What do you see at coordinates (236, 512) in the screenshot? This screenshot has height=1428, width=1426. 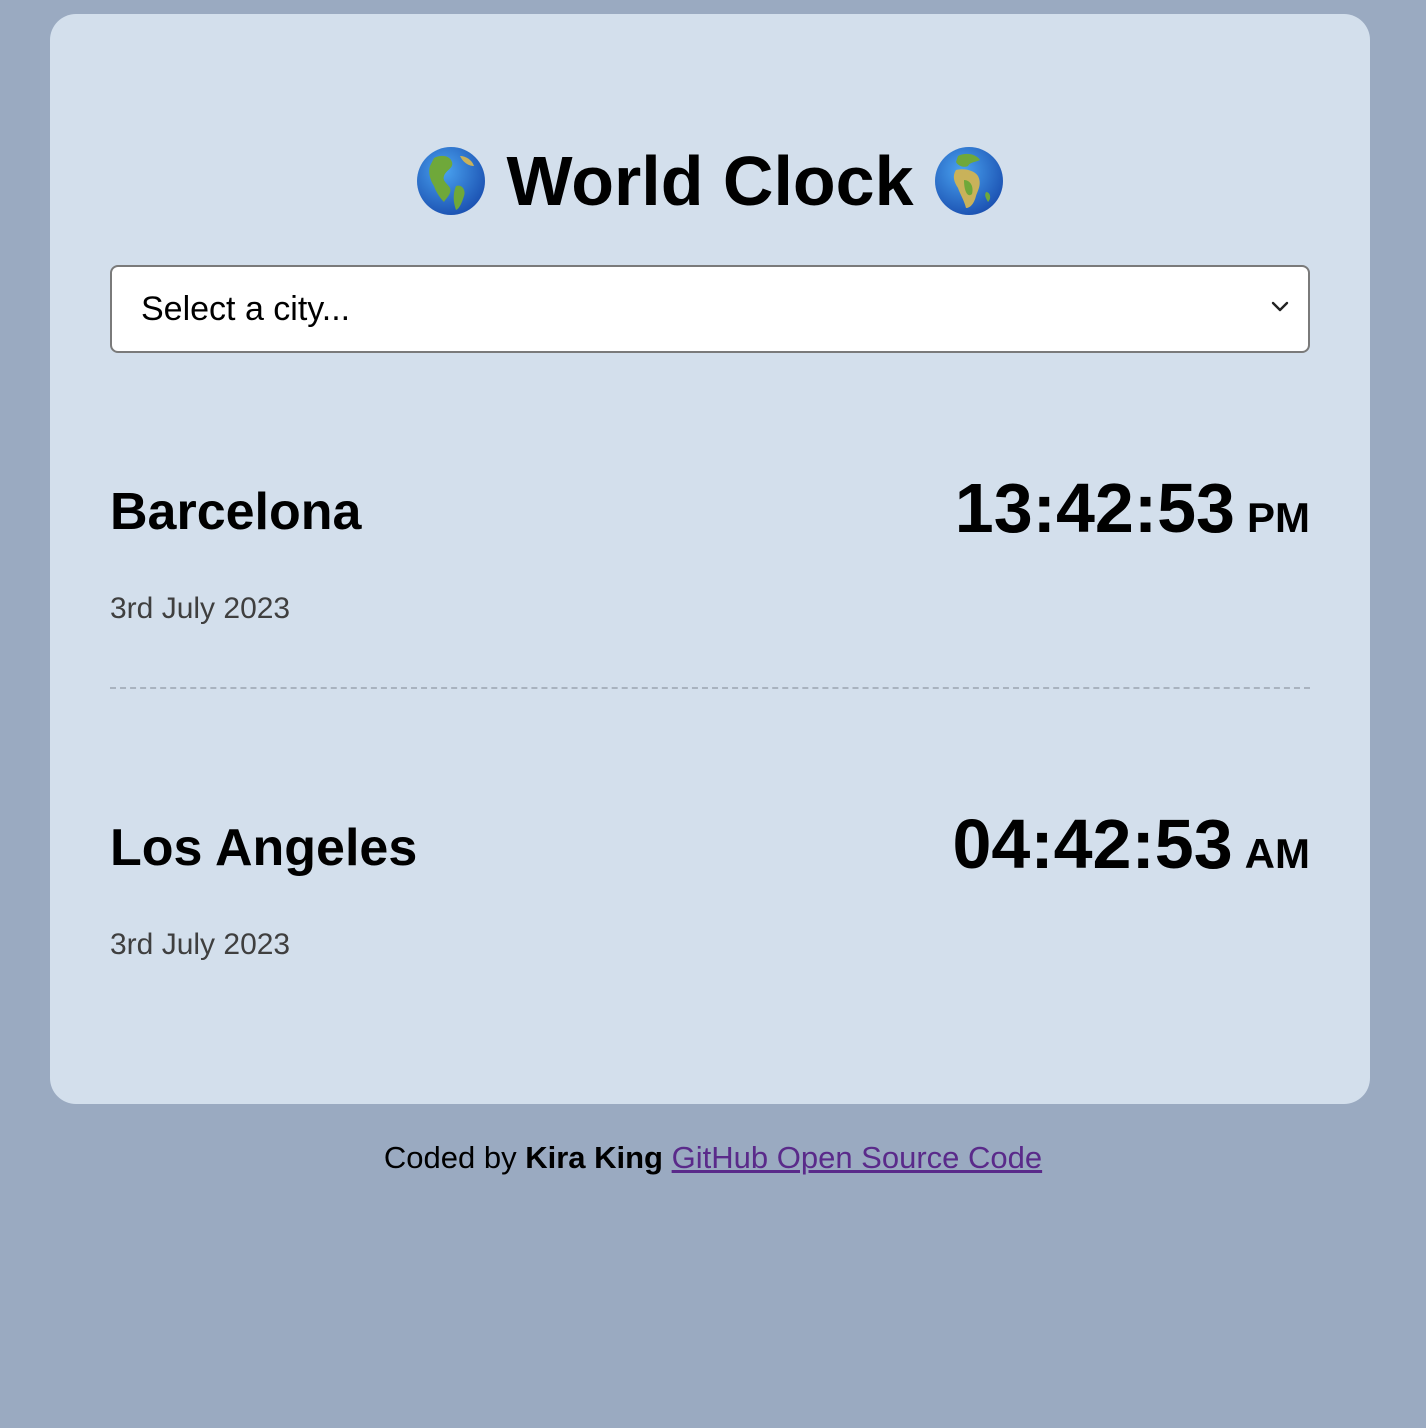 I see `city-name: Barcelona` at bounding box center [236, 512].